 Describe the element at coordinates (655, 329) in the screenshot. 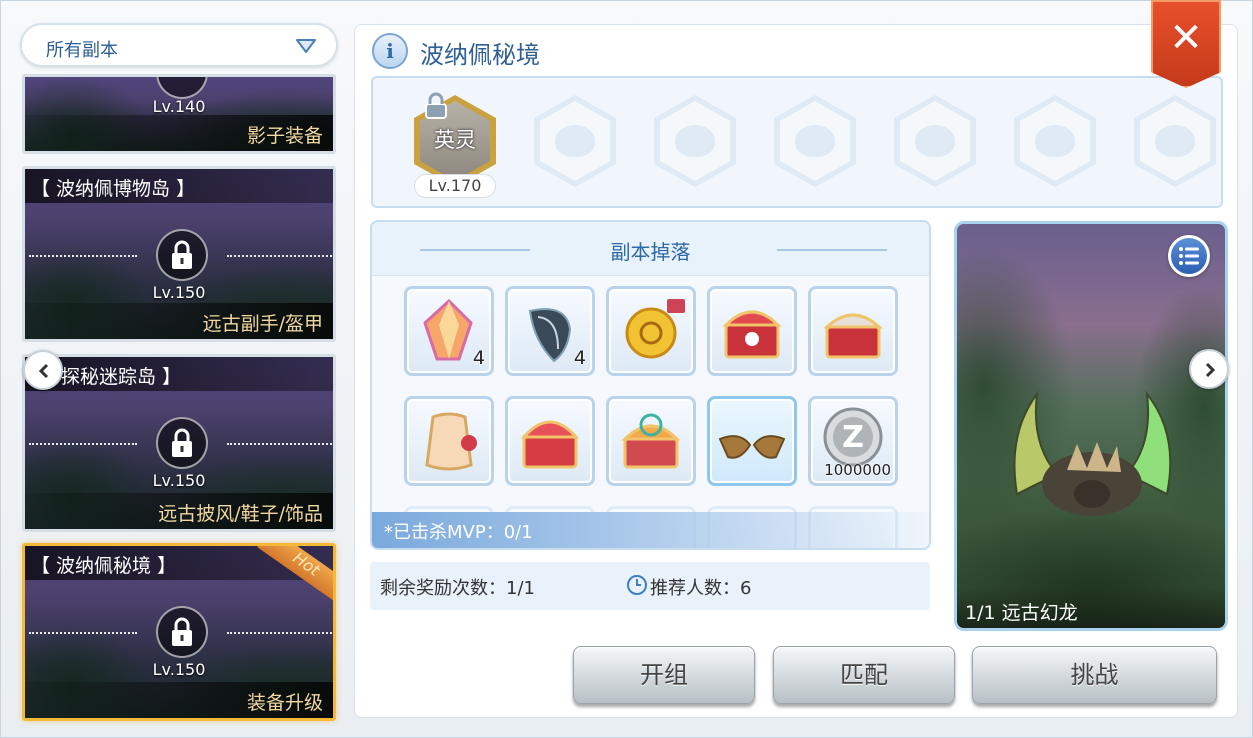

I see `coin-icon` at that location.